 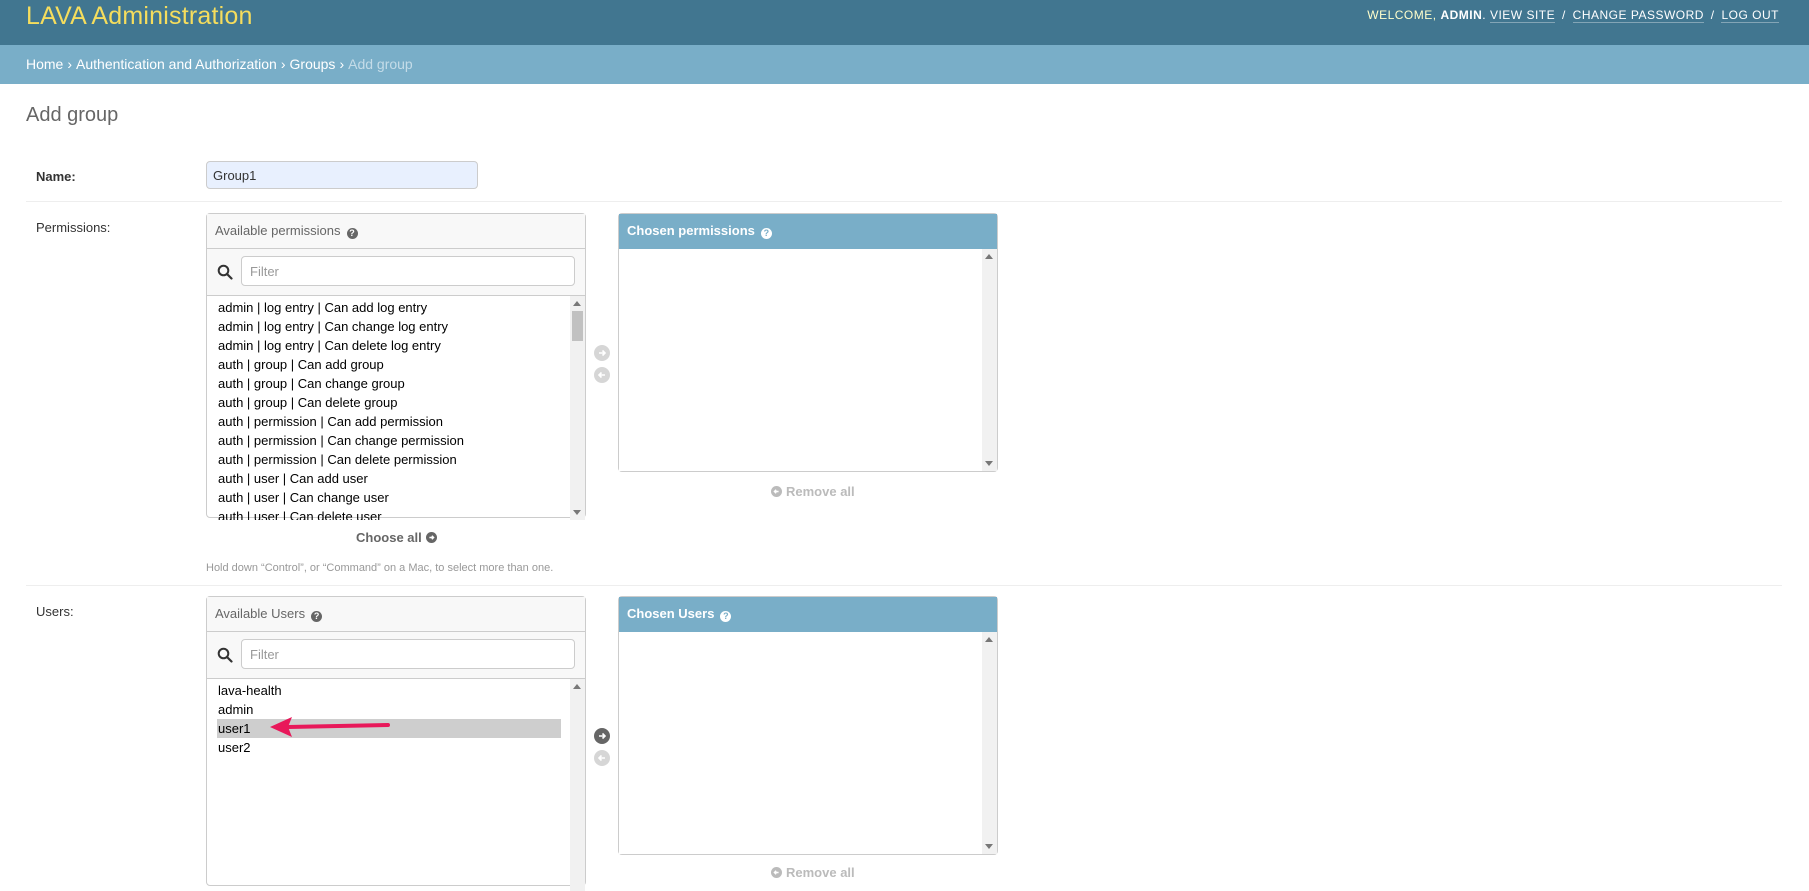 I want to click on list-item: auth | group | Can delete group, so click(x=396, y=402).